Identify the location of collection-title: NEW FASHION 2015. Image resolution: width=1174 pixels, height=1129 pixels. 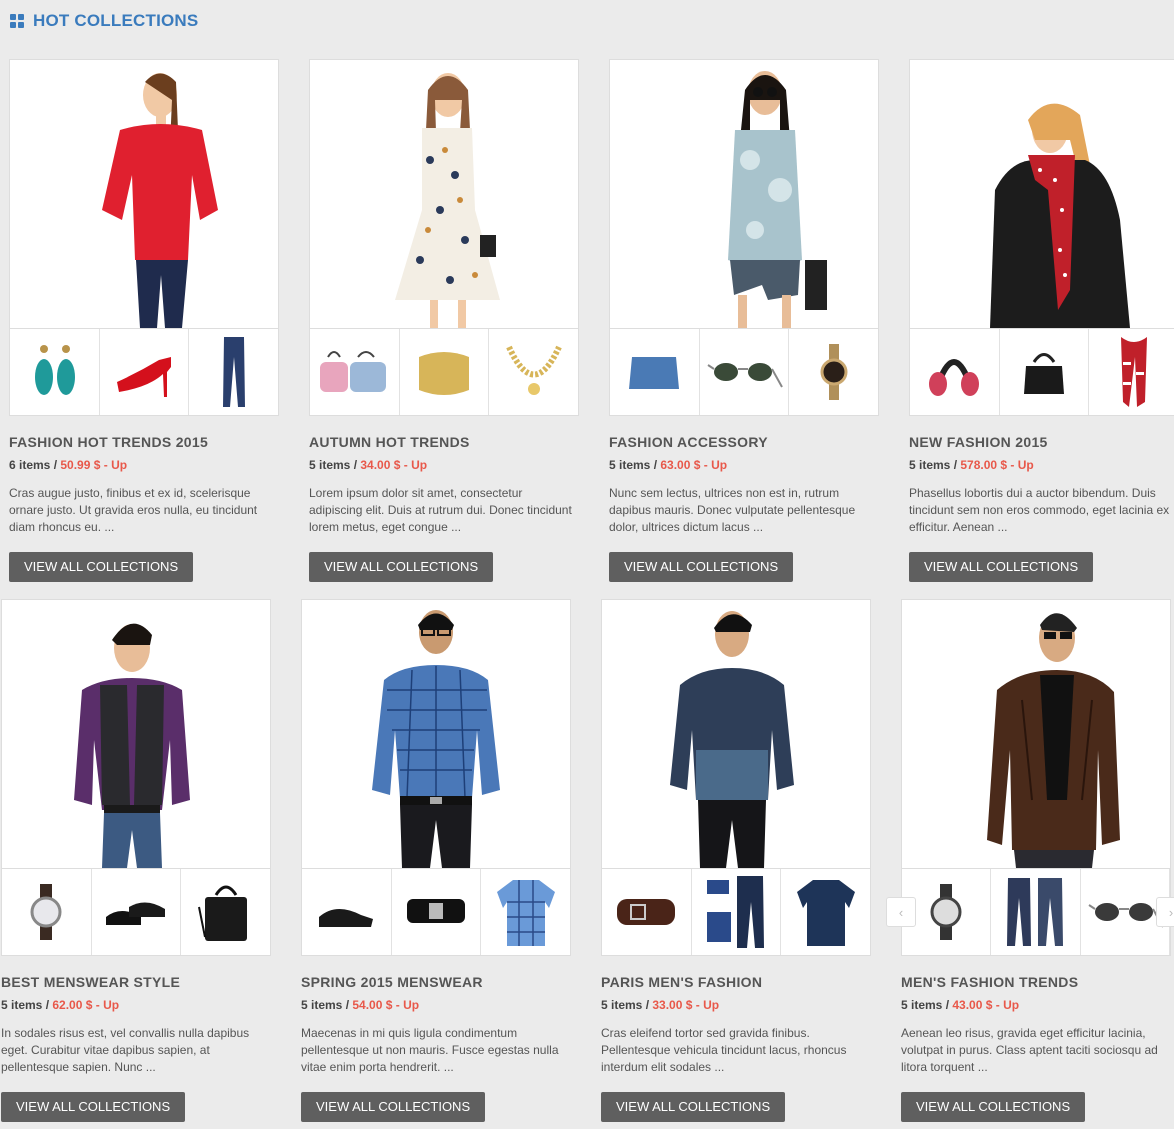
(1041, 442).